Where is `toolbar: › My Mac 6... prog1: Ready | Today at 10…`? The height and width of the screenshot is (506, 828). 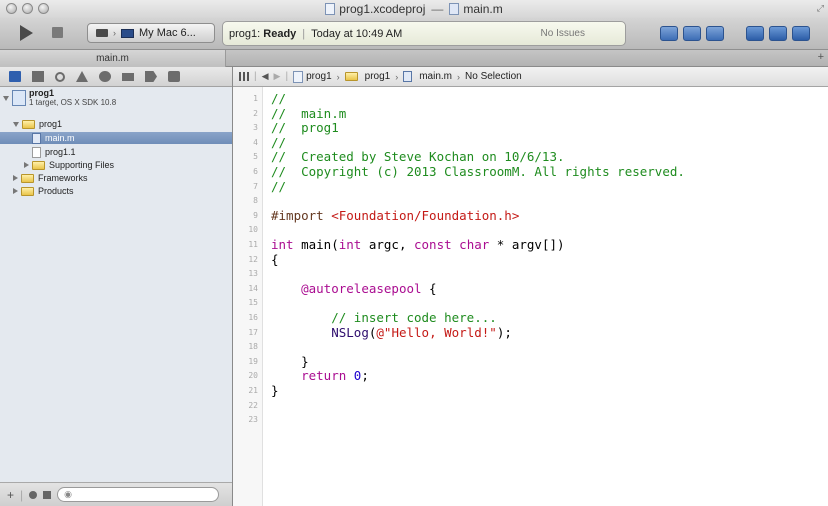
toolbar: › My Mac 6... prog1: Ready | Today at 10… is located at coordinates (414, 34).